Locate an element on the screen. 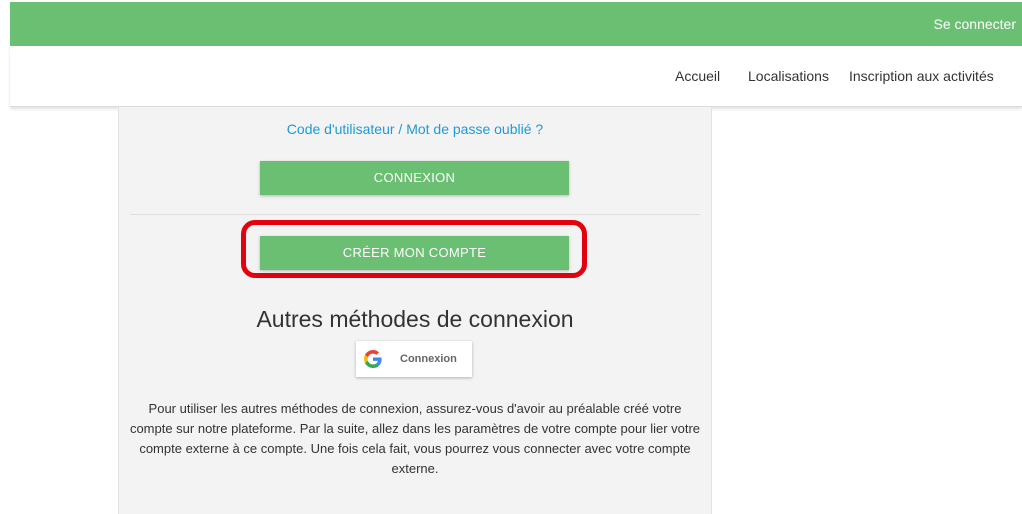 This screenshot has width=1022, height=514. other-methods-title: Autres méthodes de connexion is located at coordinates (415, 319).